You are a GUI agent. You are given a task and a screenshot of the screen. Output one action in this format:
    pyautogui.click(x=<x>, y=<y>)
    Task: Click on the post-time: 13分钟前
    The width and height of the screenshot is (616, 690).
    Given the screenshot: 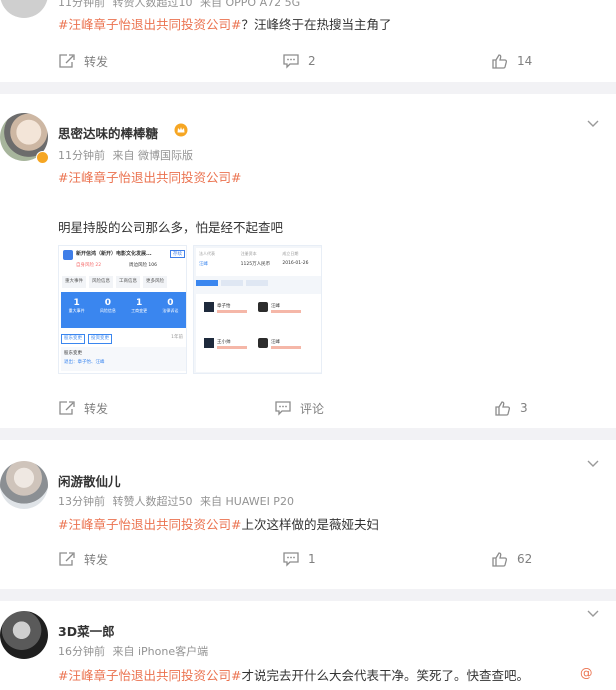 What is the action you would take?
    pyautogui.click(x=81, y=501)
    